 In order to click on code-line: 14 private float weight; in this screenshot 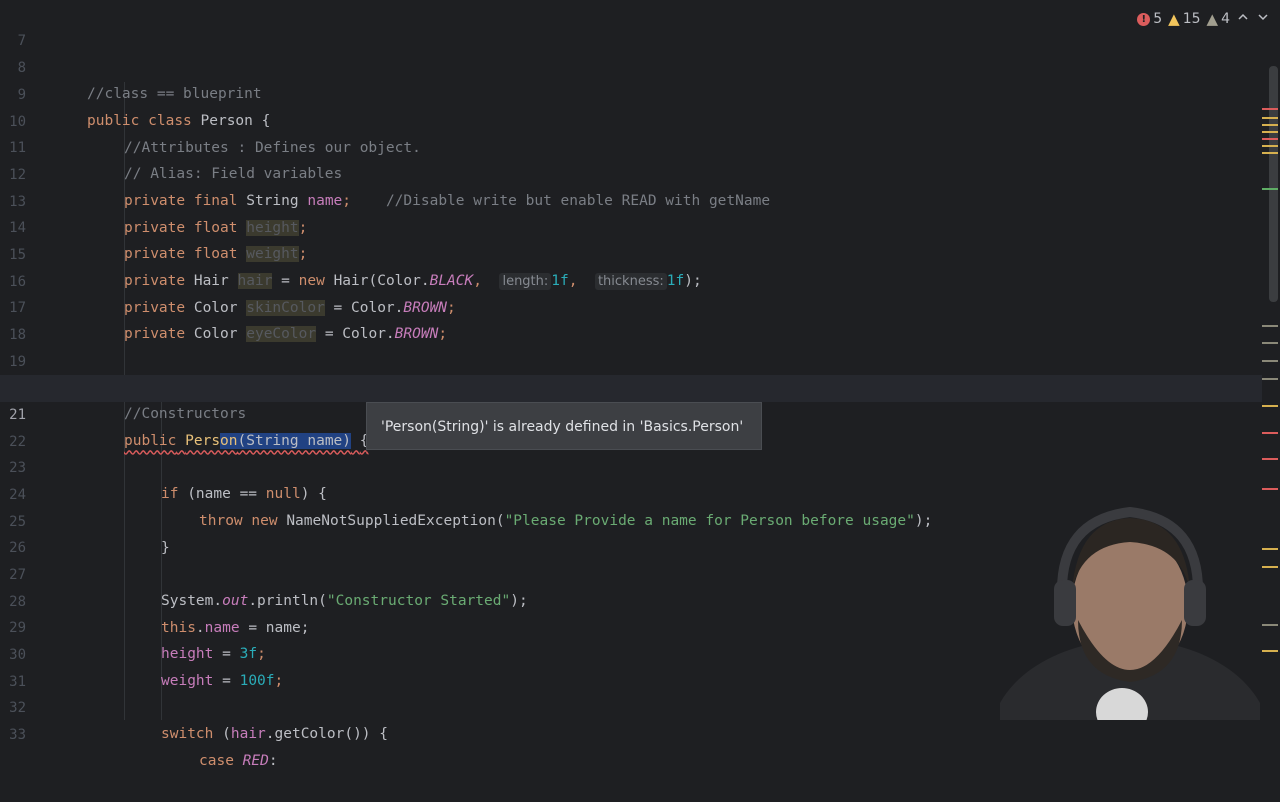, I will do `click(631, 225)`.